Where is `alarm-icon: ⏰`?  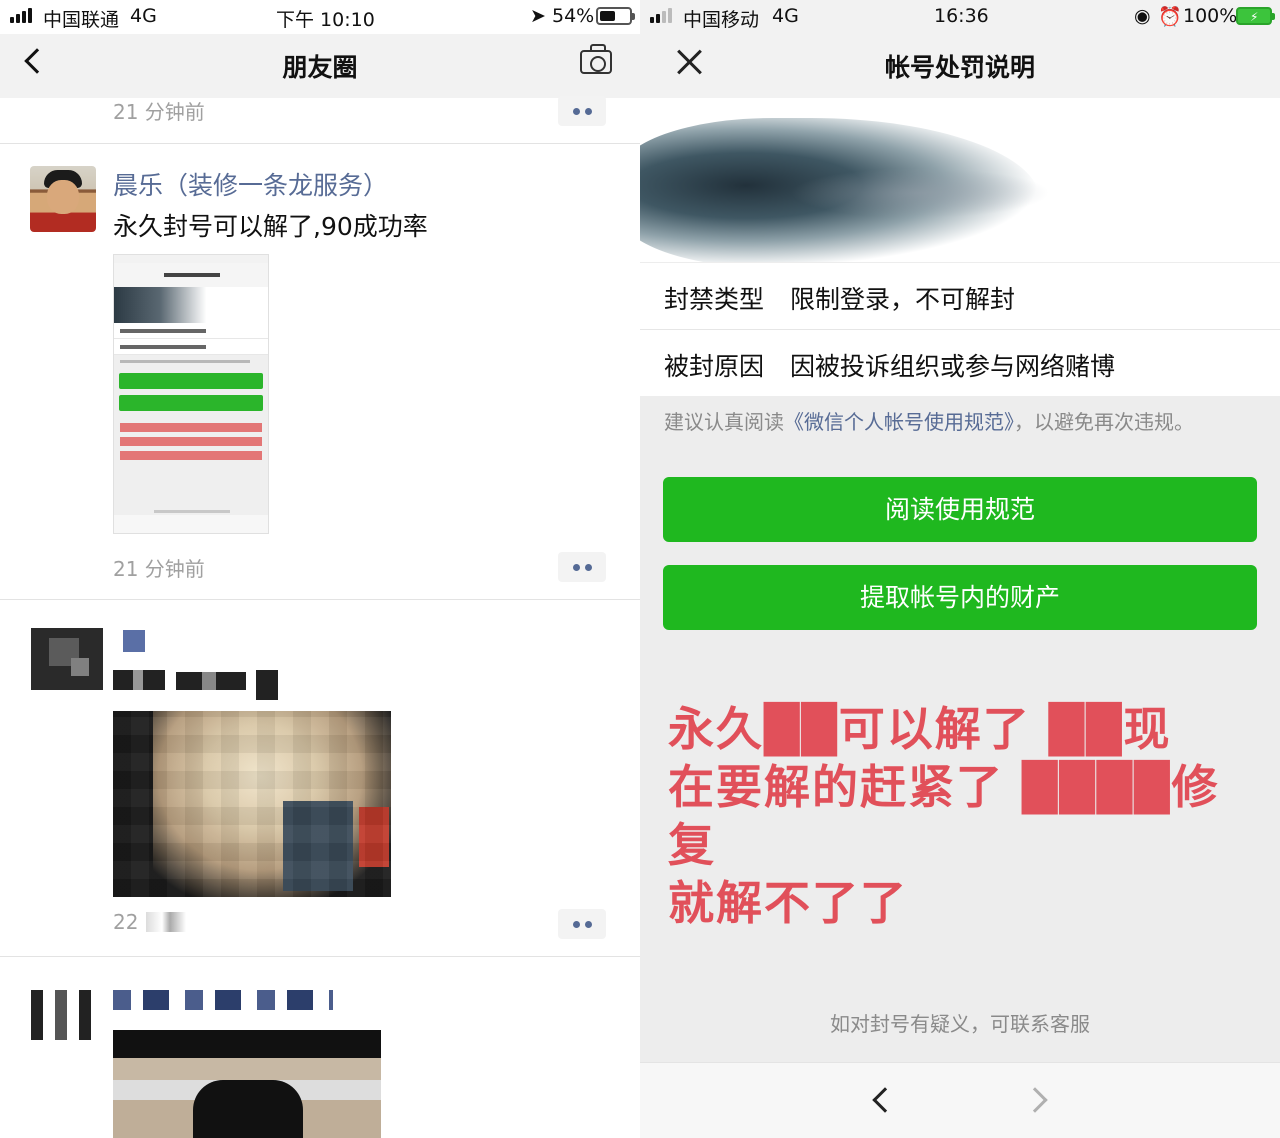 alarm-icon: ⏰ is located at coordinates (1170, 17).